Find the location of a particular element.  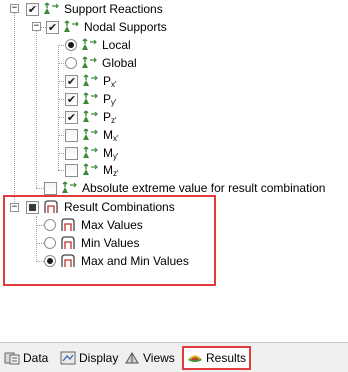

tab-results-label: Results is located at coordinates (226, 358).